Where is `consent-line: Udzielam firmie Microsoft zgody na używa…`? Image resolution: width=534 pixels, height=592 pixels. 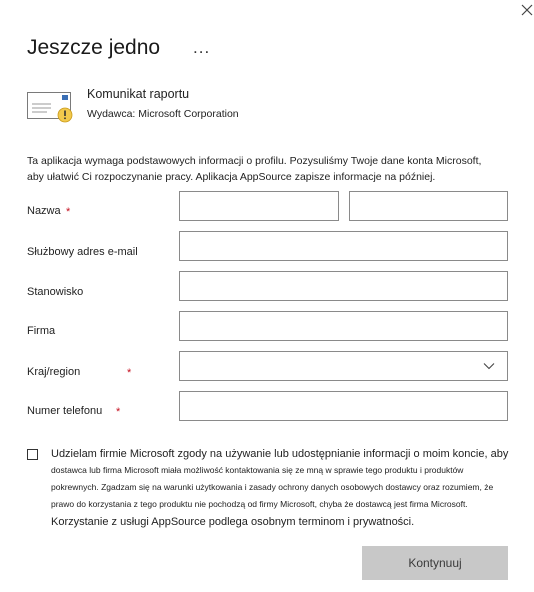 consent-line: Udzielam firmie Microsoft zgody na używa… is located at coordinates (280, 454).